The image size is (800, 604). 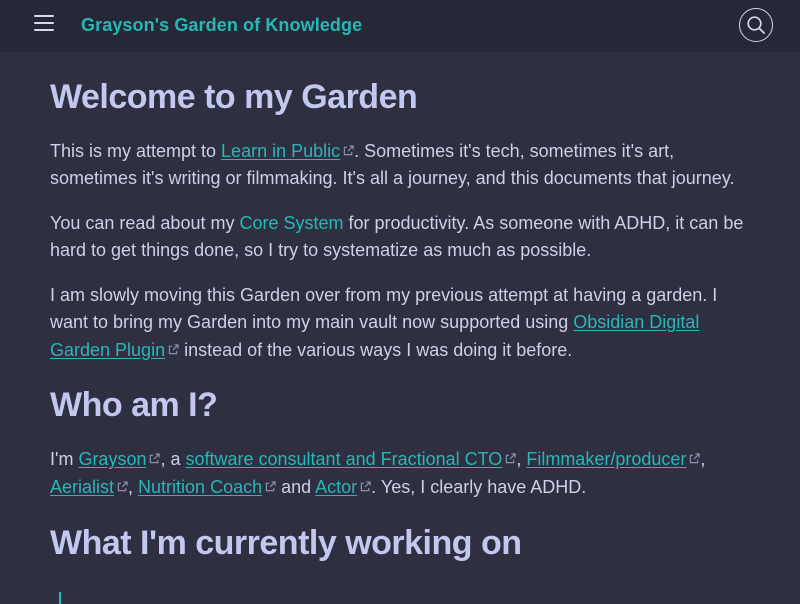 I want to click on search-icon, so click(x=756, y=25).